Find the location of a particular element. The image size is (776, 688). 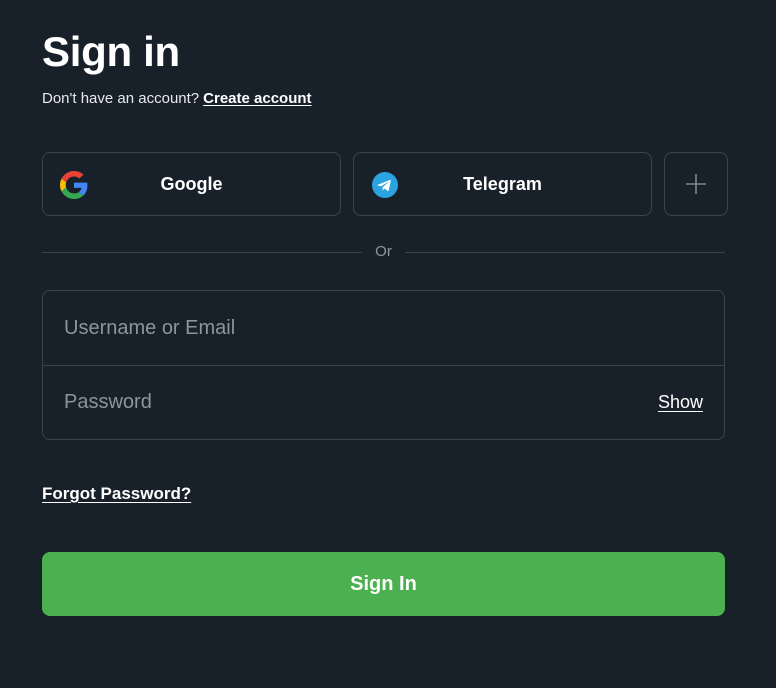

social-login-row: Google Telegram is located at coordinates (385, 184).